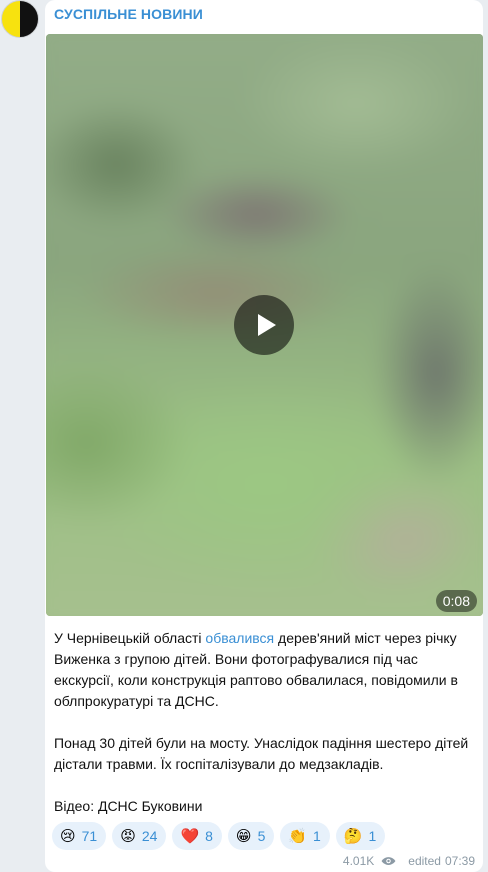  I want to click on play-button, so click(264, 325).